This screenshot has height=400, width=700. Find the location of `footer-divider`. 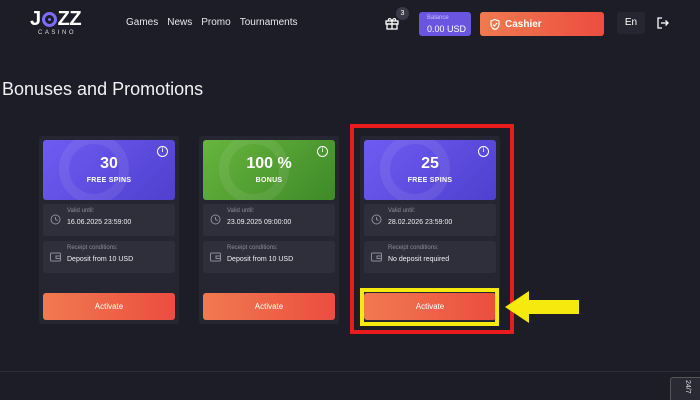

footer-divider is located at coordinates (350, 371).